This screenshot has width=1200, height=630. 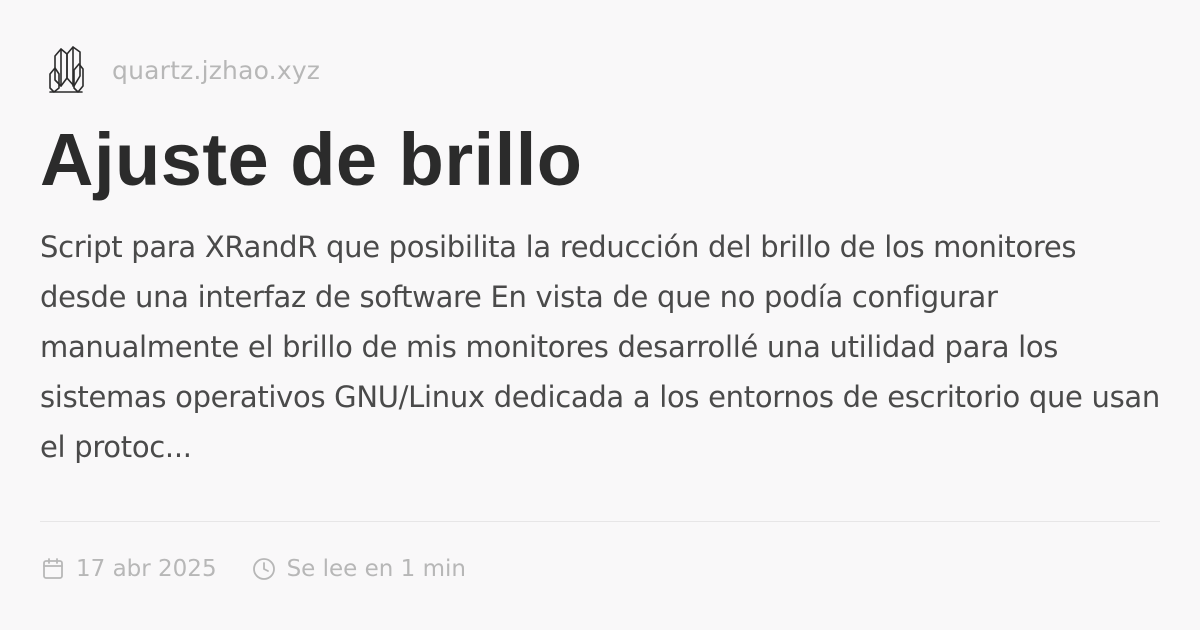 What do you see at coordinates (376, 569) in the screenshot?
I see `reading-time: Se lee en 1 min` at bounding box center [376, 569].